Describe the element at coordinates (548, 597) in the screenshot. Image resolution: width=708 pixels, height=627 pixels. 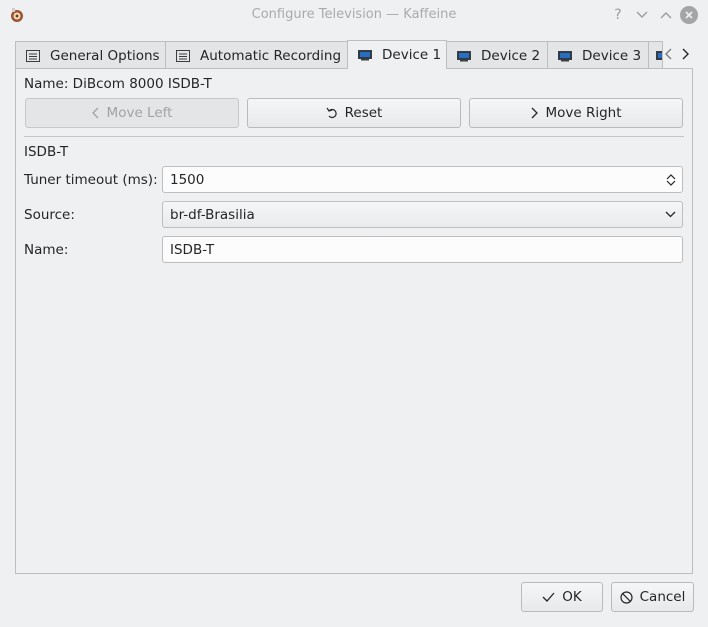
I see `checkmark-icon` at that location.